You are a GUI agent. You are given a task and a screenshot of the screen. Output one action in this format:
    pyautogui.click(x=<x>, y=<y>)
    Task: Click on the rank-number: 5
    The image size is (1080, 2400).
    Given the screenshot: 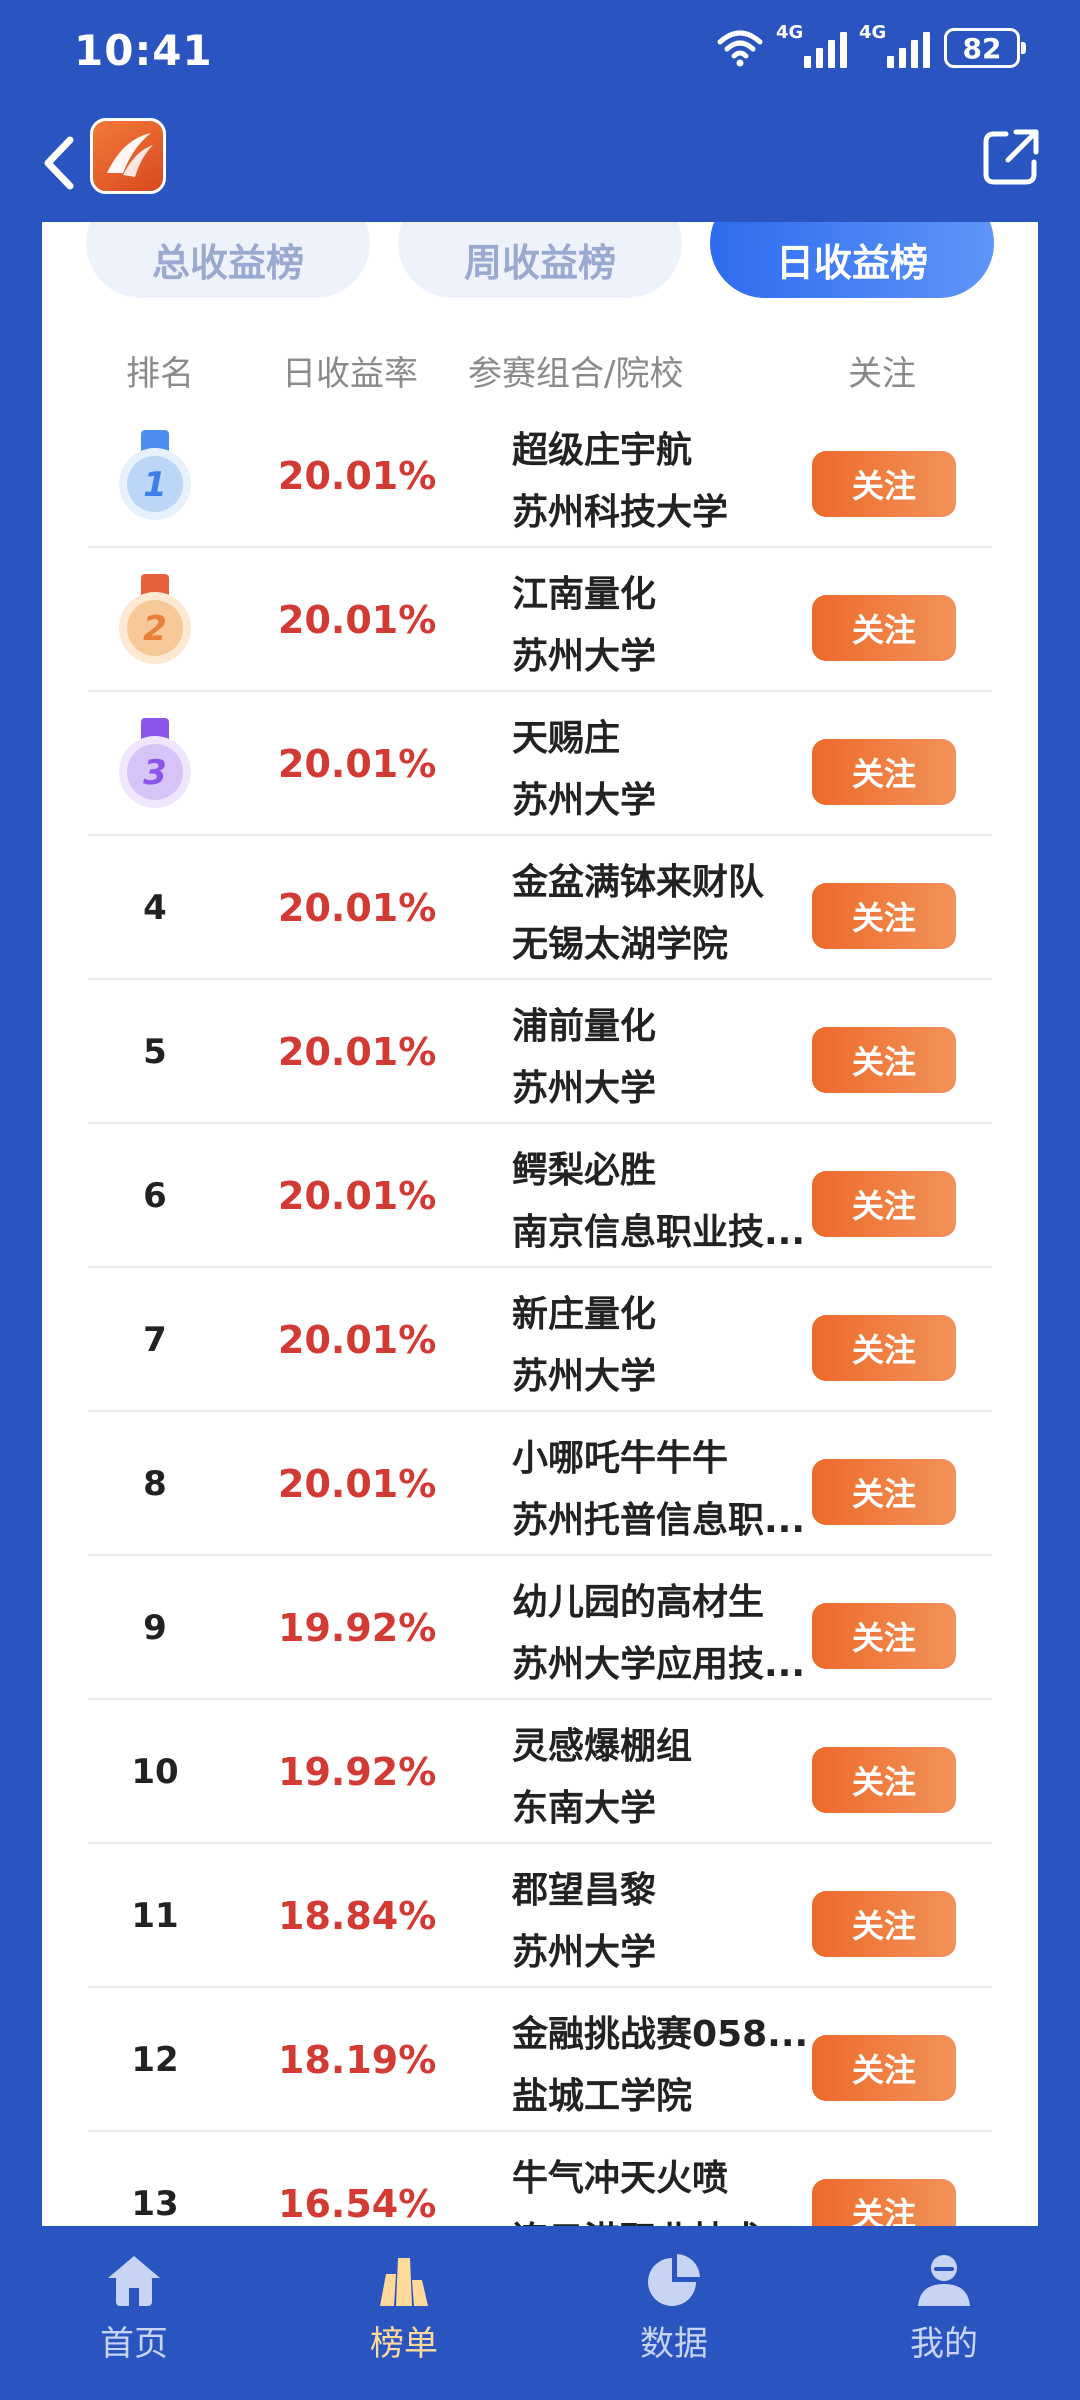 What is the action you would take?
    pyautogui.click(x=155, y=1052)
    